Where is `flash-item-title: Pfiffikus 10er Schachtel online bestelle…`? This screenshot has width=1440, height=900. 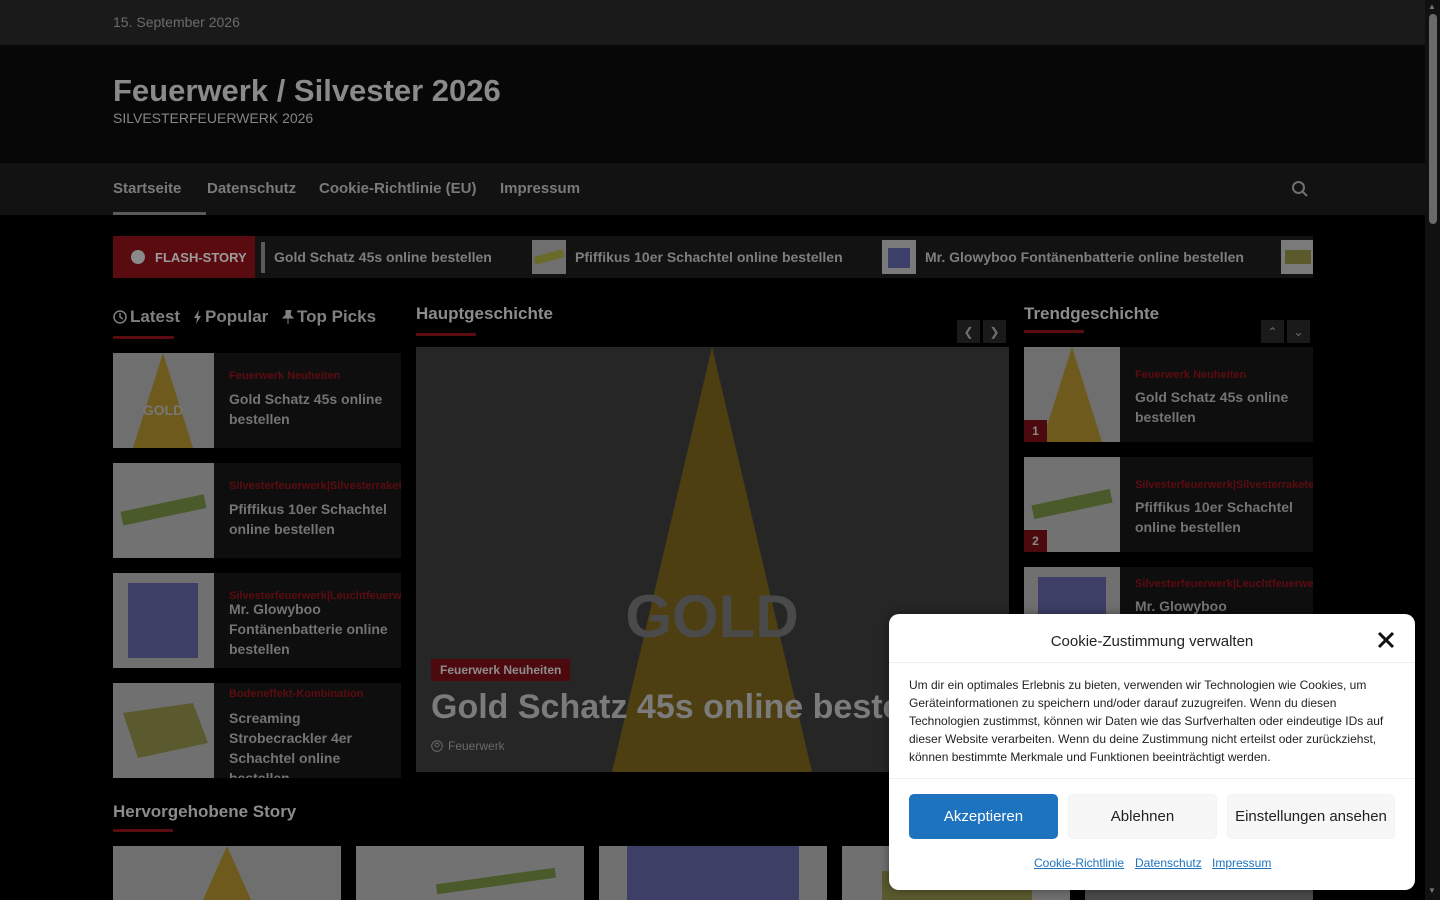 flash-item-title: Pfiffikus 10er Schachtel online bestelle… is located at coordinates (709, 257).